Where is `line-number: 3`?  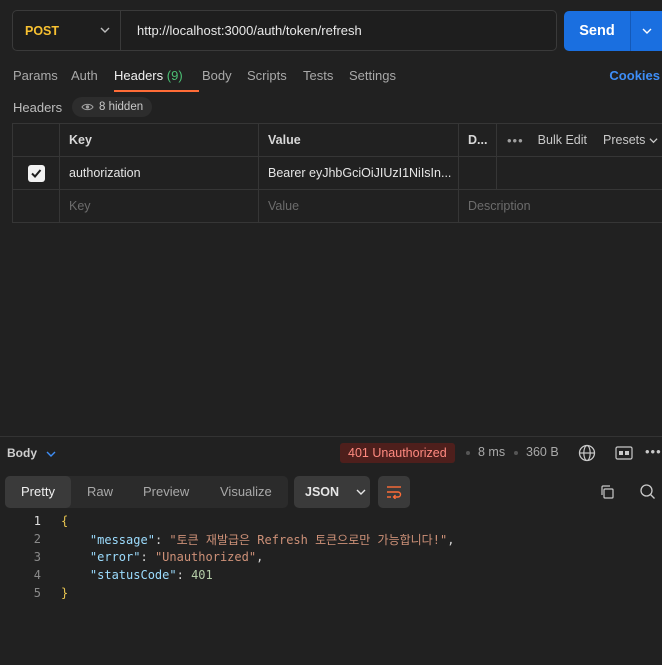
line-number: 3 is located at coordinates (37, 557).